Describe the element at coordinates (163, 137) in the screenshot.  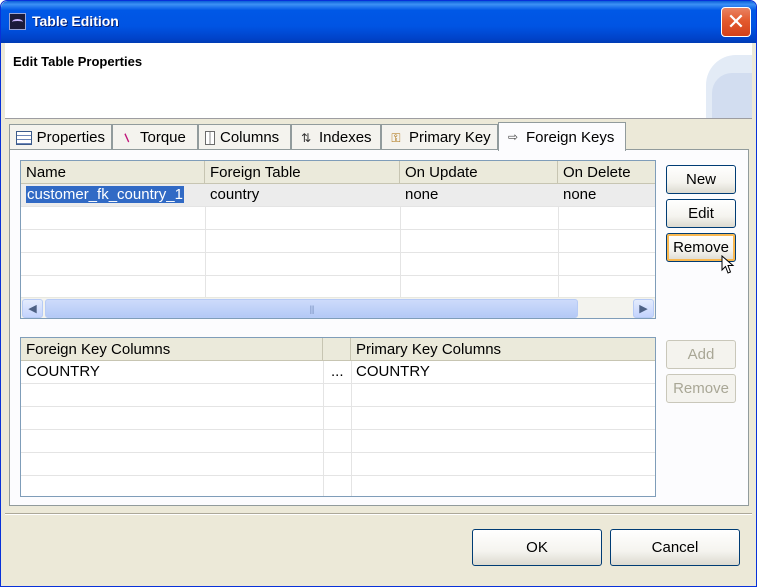
I see `tab-label: Torque` at that location.